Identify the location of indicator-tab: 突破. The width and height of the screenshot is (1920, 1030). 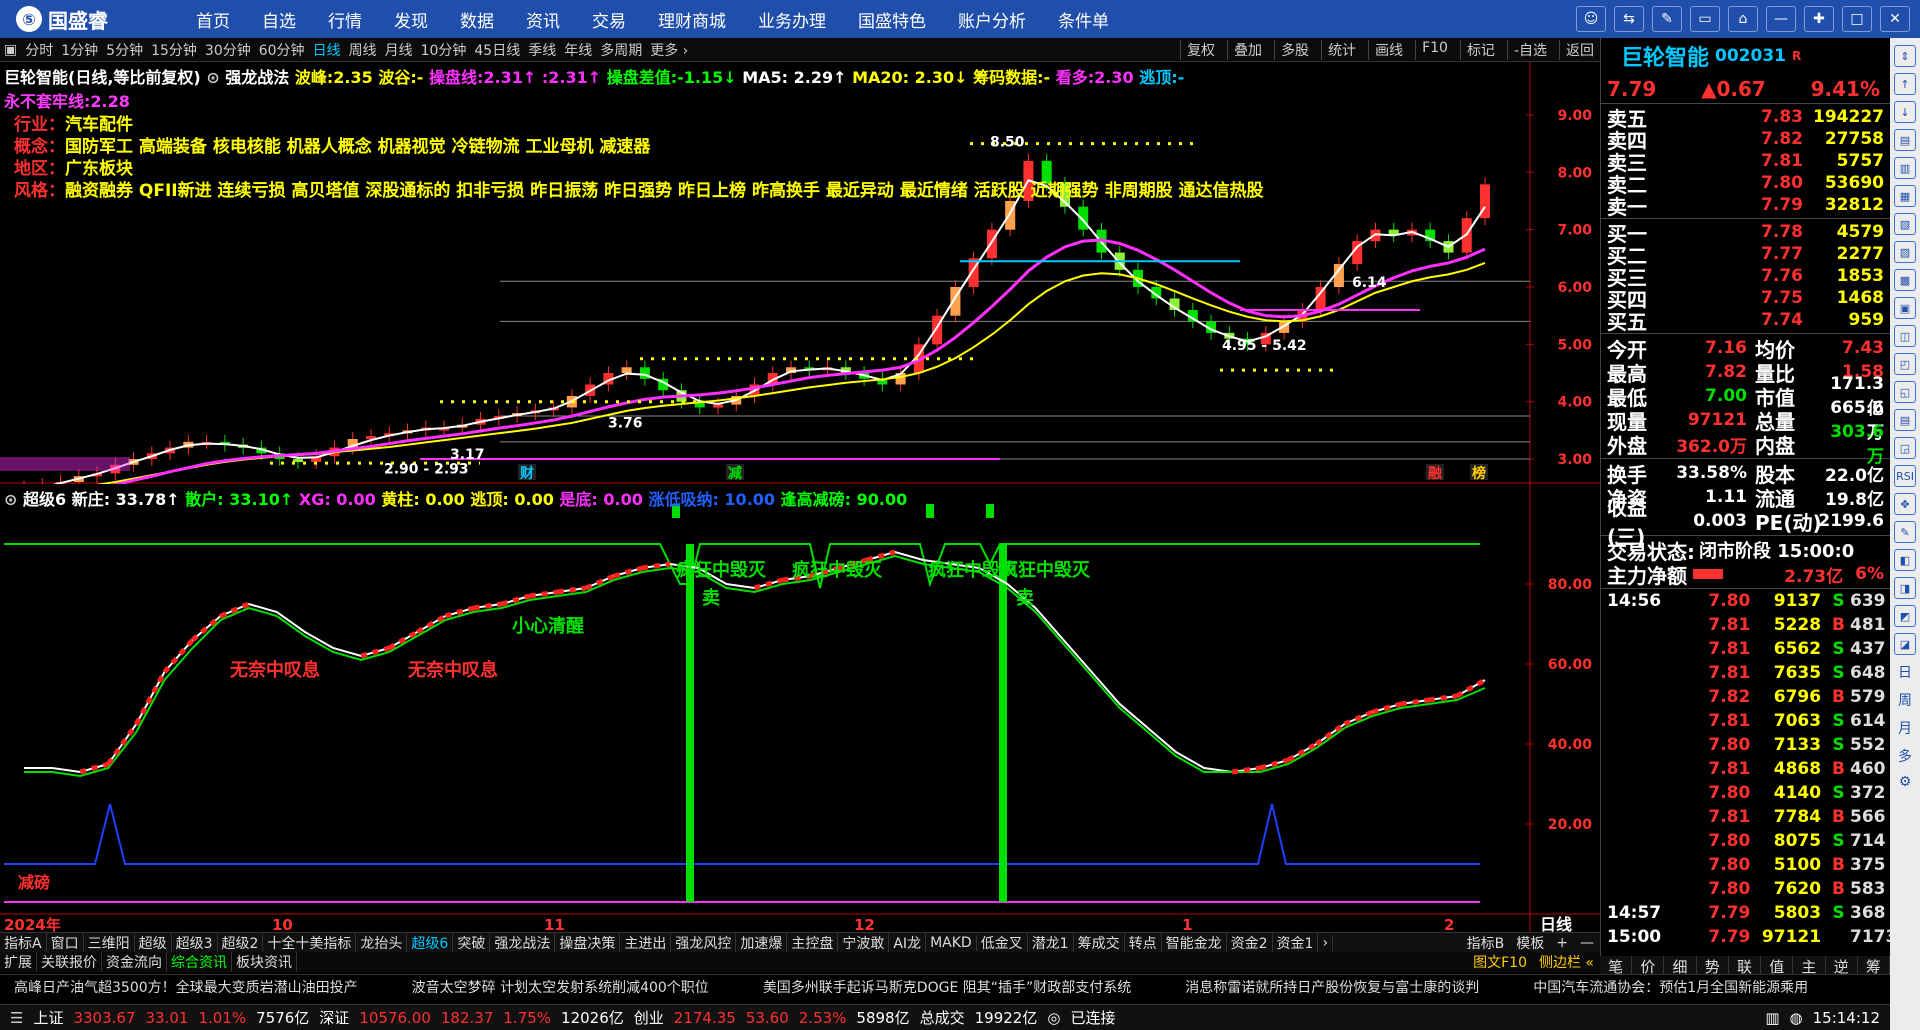
(472, 942).